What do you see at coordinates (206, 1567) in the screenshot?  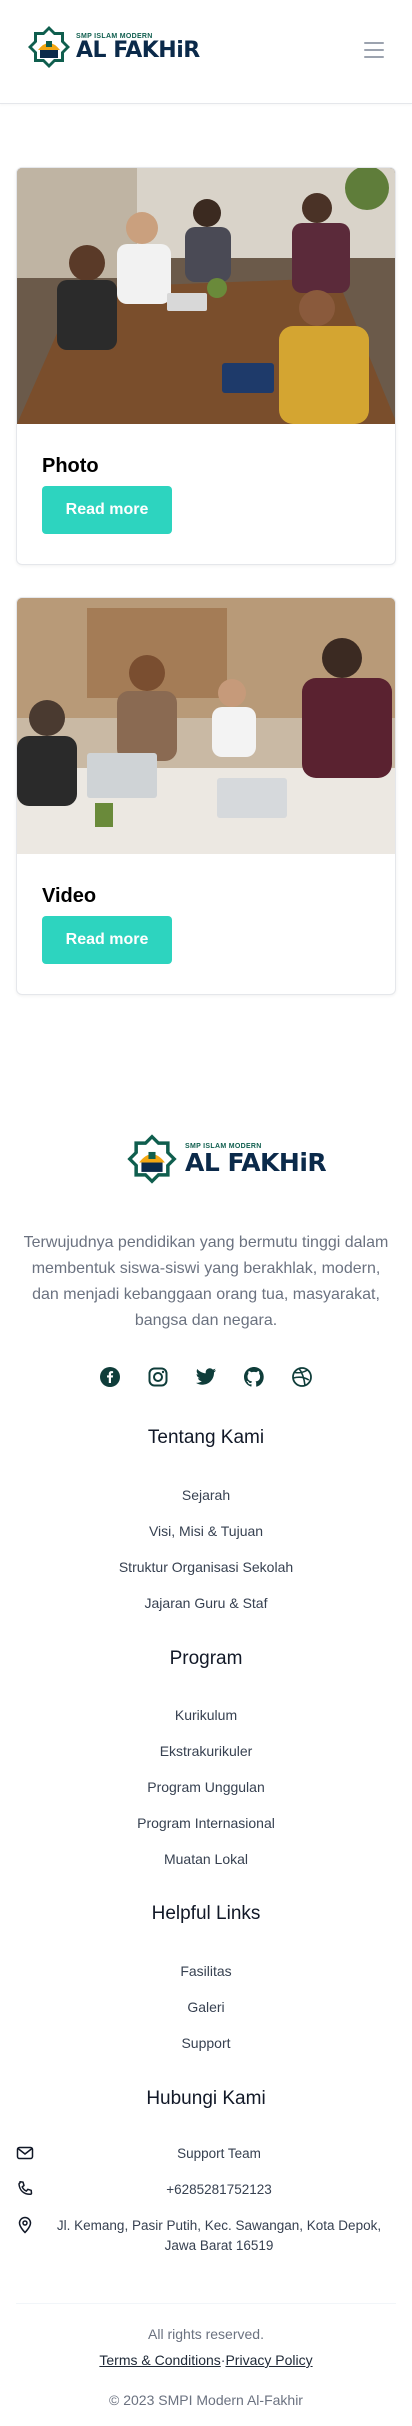 I see `footer-link-struktur-organisasi: Struktur Organisasi Sekolah` at bounding box center [206, 1567].